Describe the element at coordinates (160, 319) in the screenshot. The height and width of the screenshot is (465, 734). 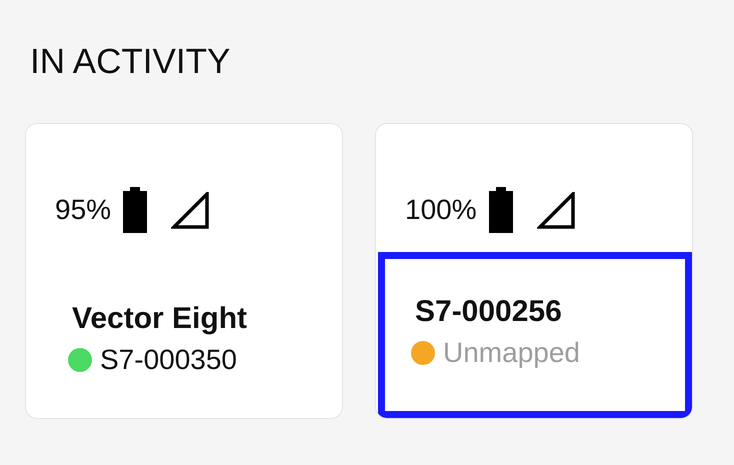
I see `device-name: Vector Eight` at that location.